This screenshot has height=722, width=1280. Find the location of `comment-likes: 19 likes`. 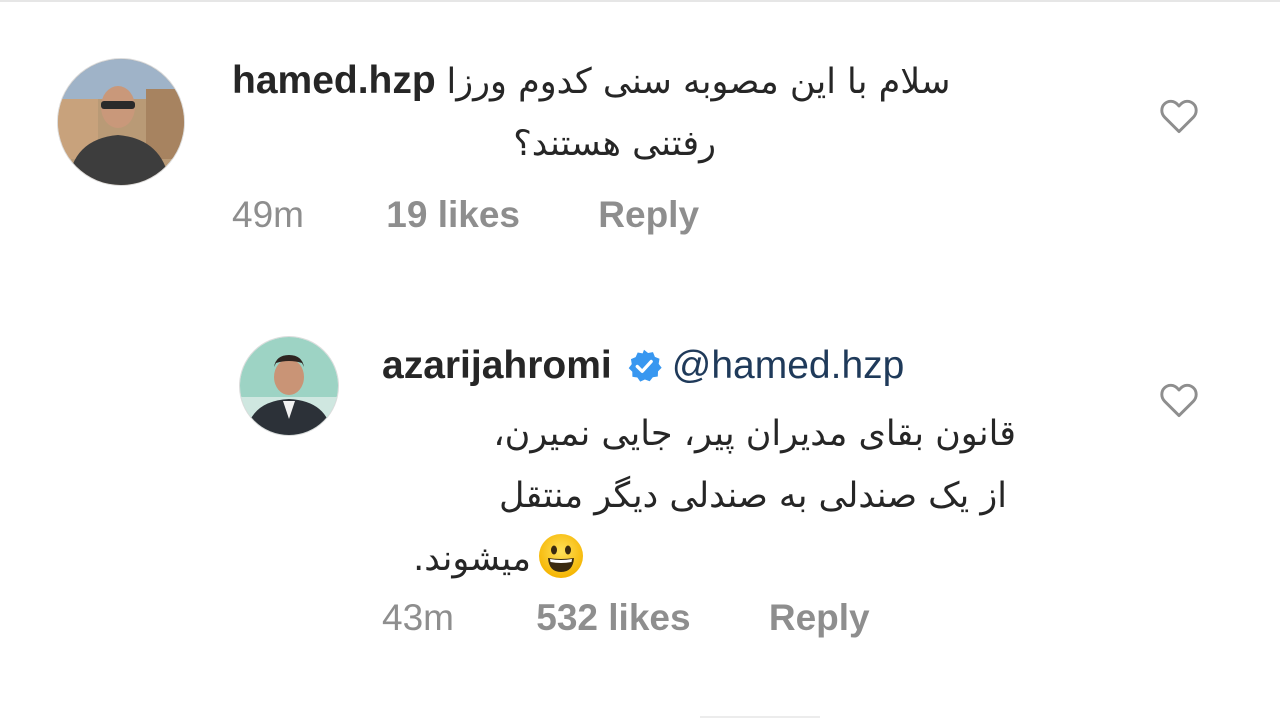

comment-likes: 19 likes is located at coordinates (453, 215).